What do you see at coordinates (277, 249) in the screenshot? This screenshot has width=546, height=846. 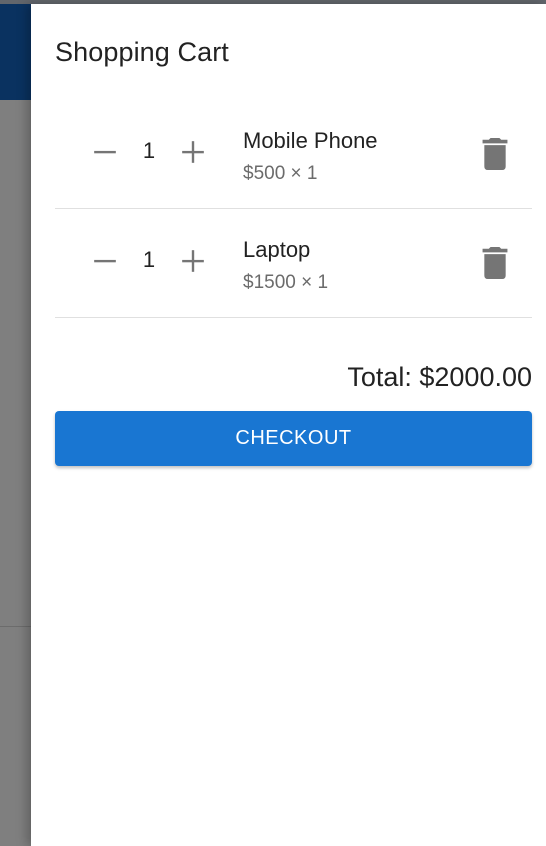 I see `item-name: Laptop` at bounding box center [277, 249].